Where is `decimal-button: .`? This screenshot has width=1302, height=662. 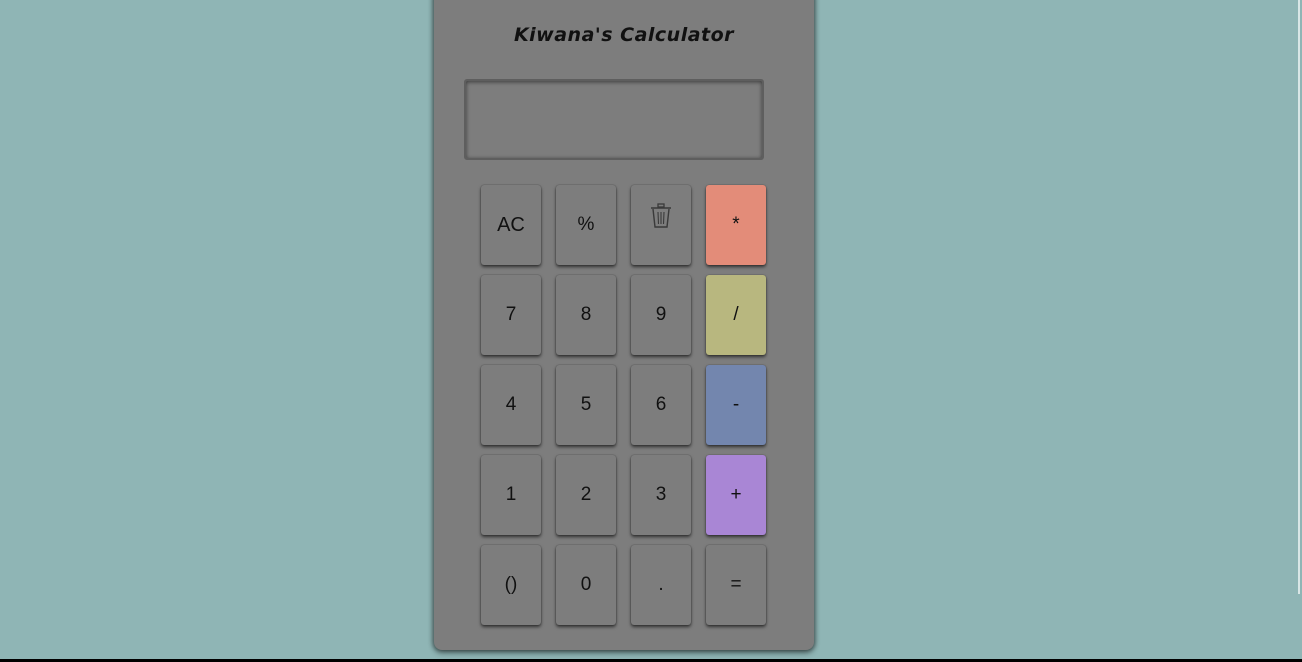 decimal-button: . is located at coordinates (661, 585).